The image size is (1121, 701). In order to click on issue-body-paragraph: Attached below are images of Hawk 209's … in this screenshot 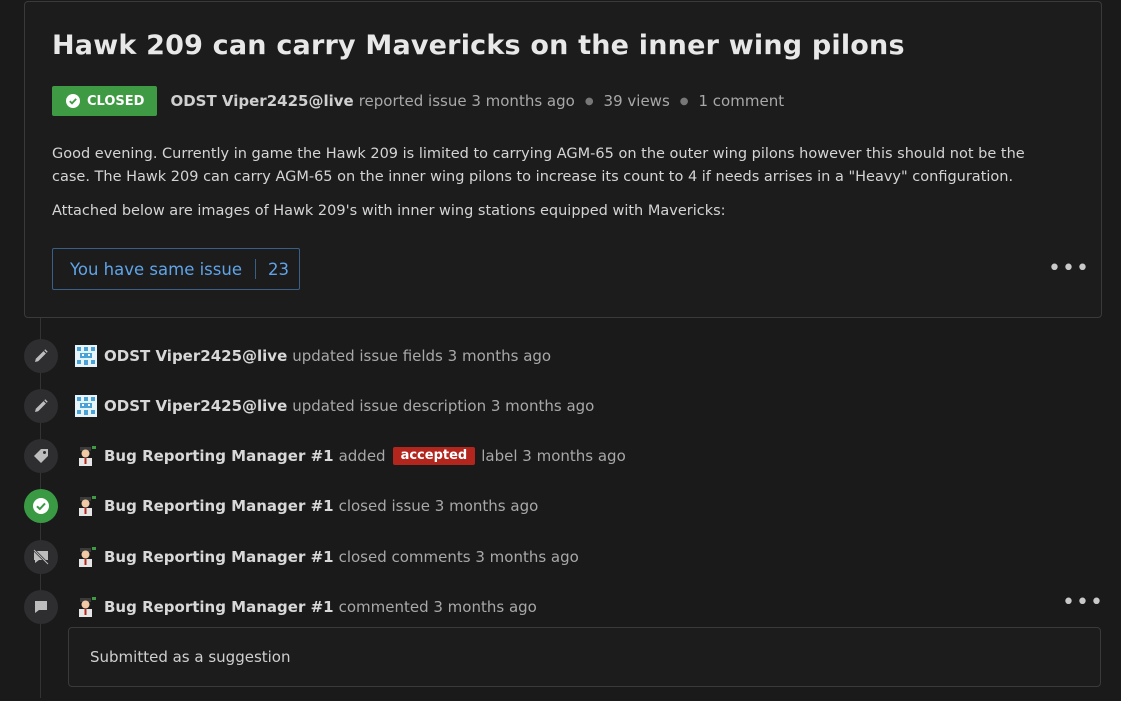, I will do `click(389, 211)`.